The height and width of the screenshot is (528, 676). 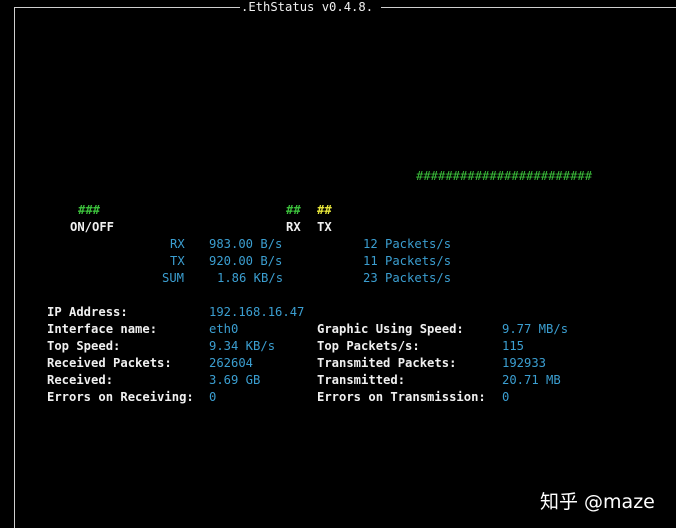 I want to click on stat-label-transmited-packets: Transmited Packets:, so click(x=387, y=363).